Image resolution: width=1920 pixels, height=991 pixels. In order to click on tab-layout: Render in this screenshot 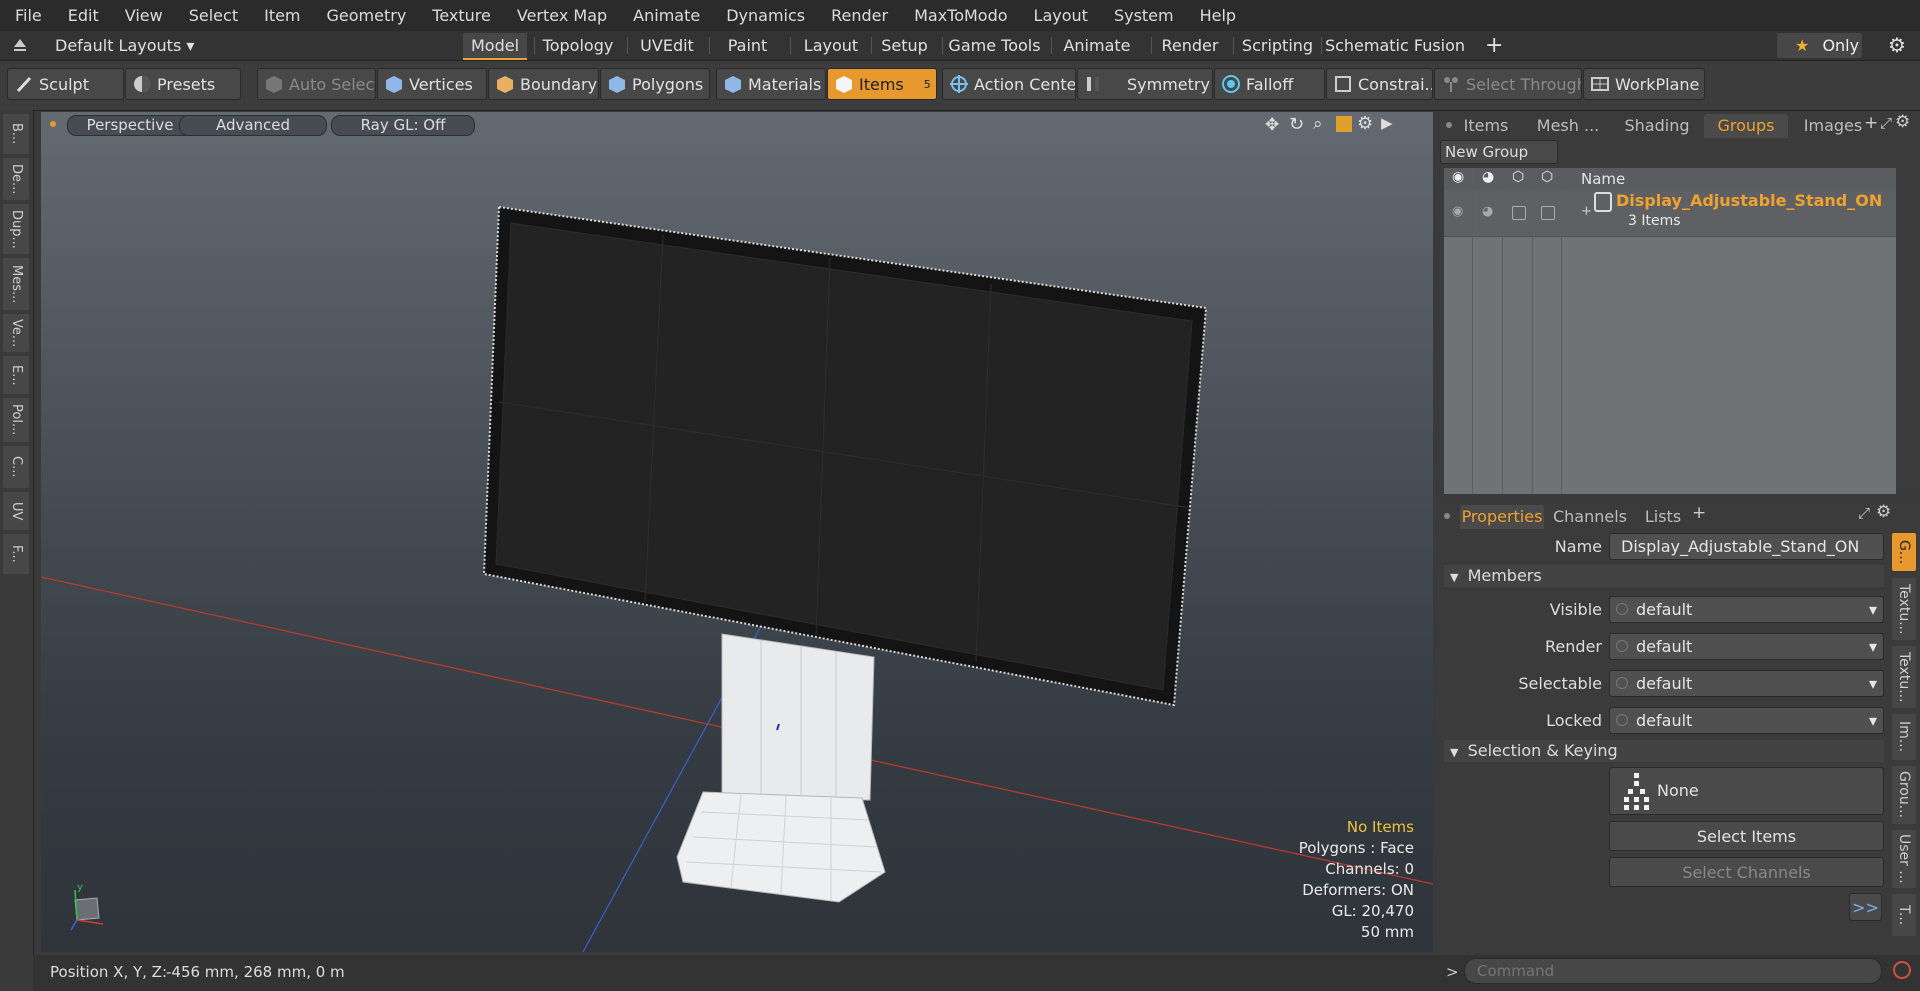, I will do `click(1190, 45)`.